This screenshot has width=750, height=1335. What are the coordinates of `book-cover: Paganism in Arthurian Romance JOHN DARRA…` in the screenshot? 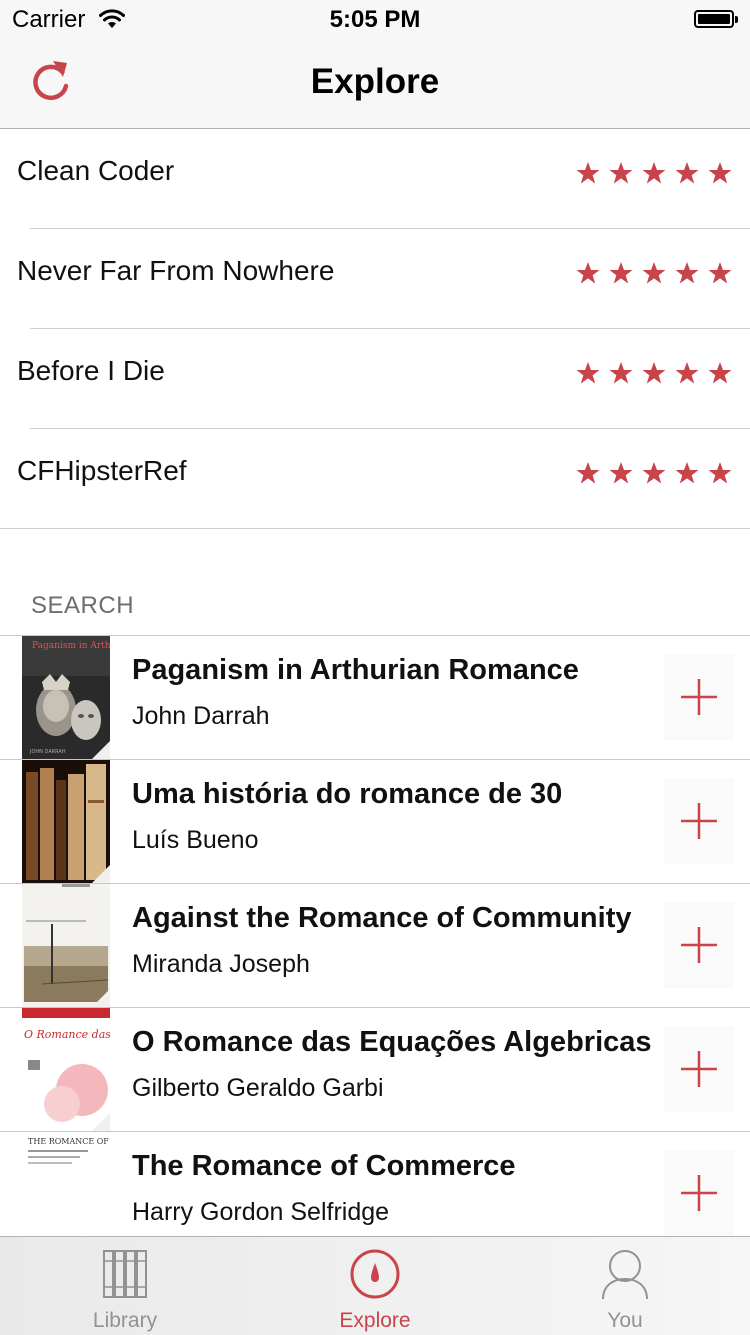 It's located at (66, 697).